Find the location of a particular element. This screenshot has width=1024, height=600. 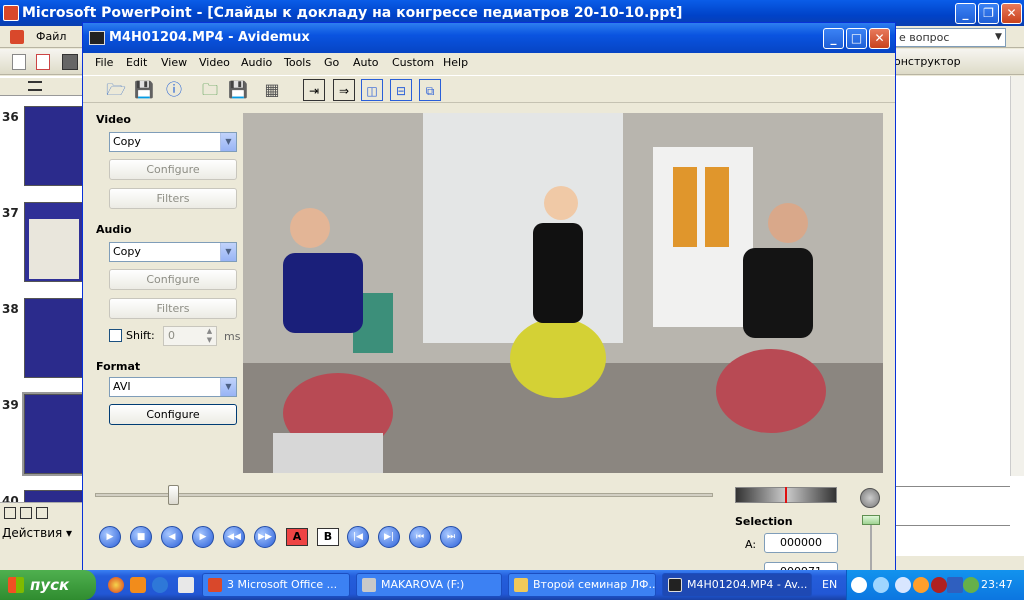

volume-slider-handle is located at coordinates (871, 520).